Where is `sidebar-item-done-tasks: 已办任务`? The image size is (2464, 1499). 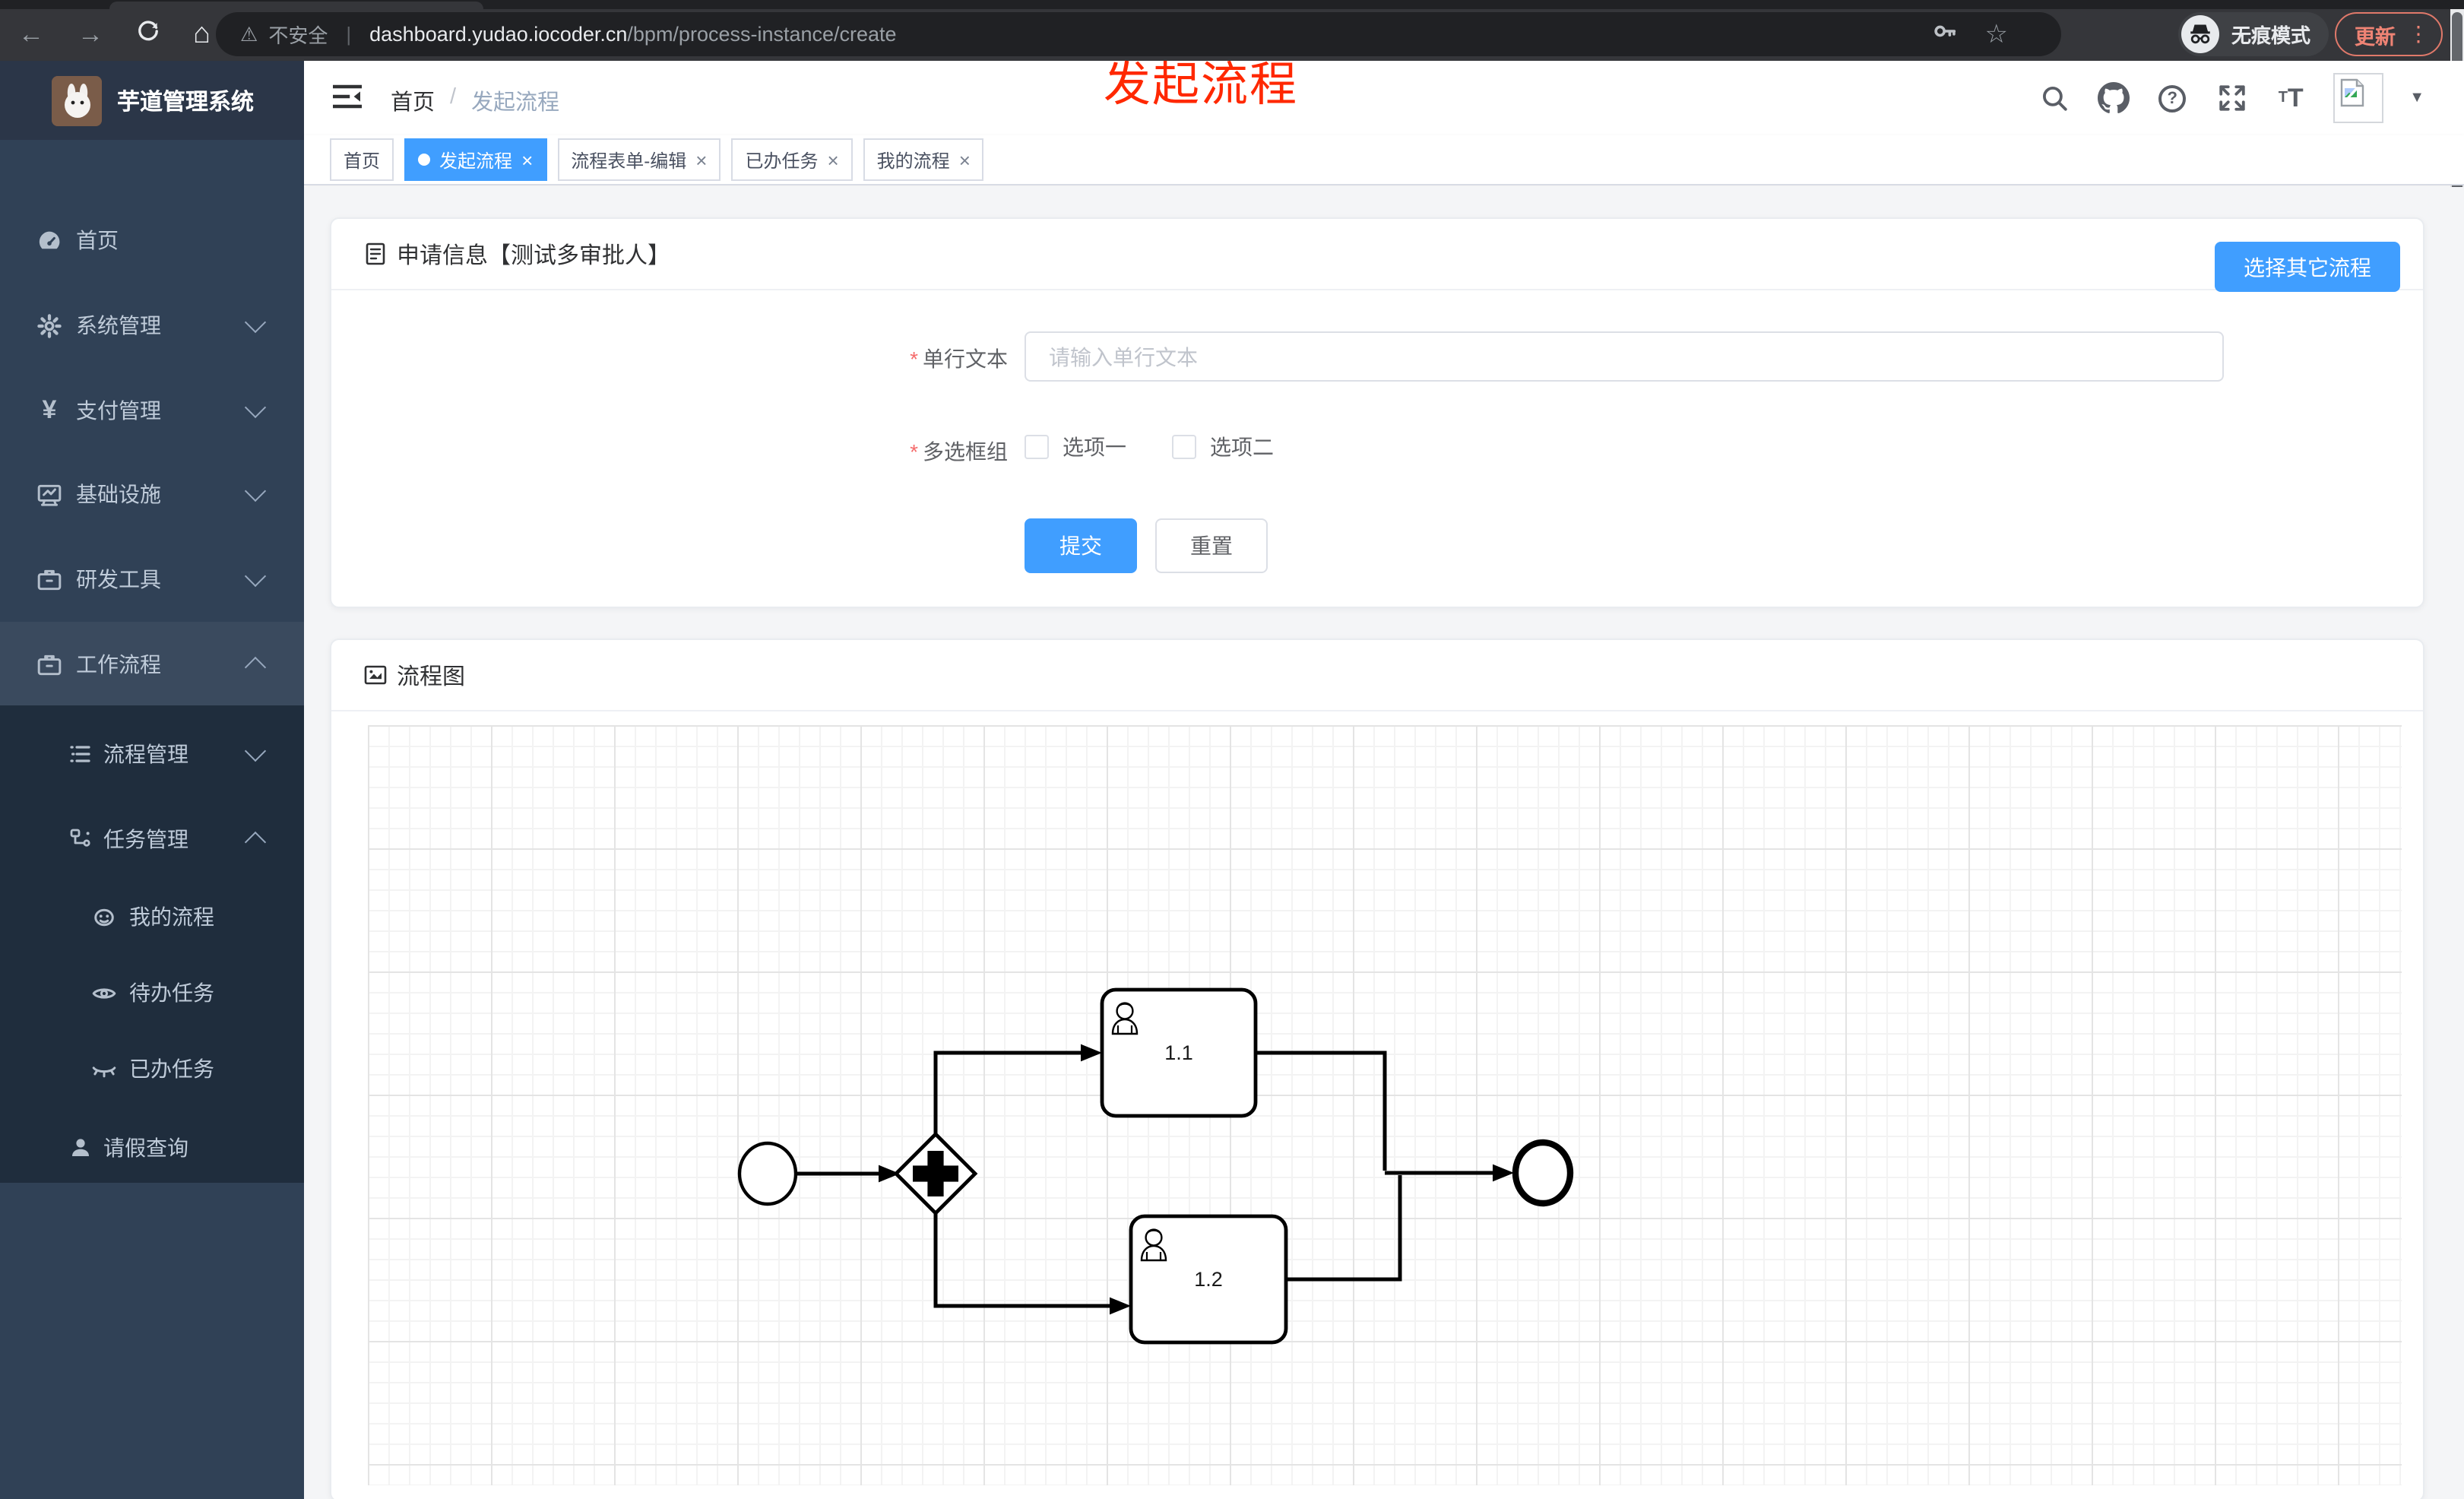
sidebar-item-done-tasks: 已办任务 is located at coordinates (152, 1069).